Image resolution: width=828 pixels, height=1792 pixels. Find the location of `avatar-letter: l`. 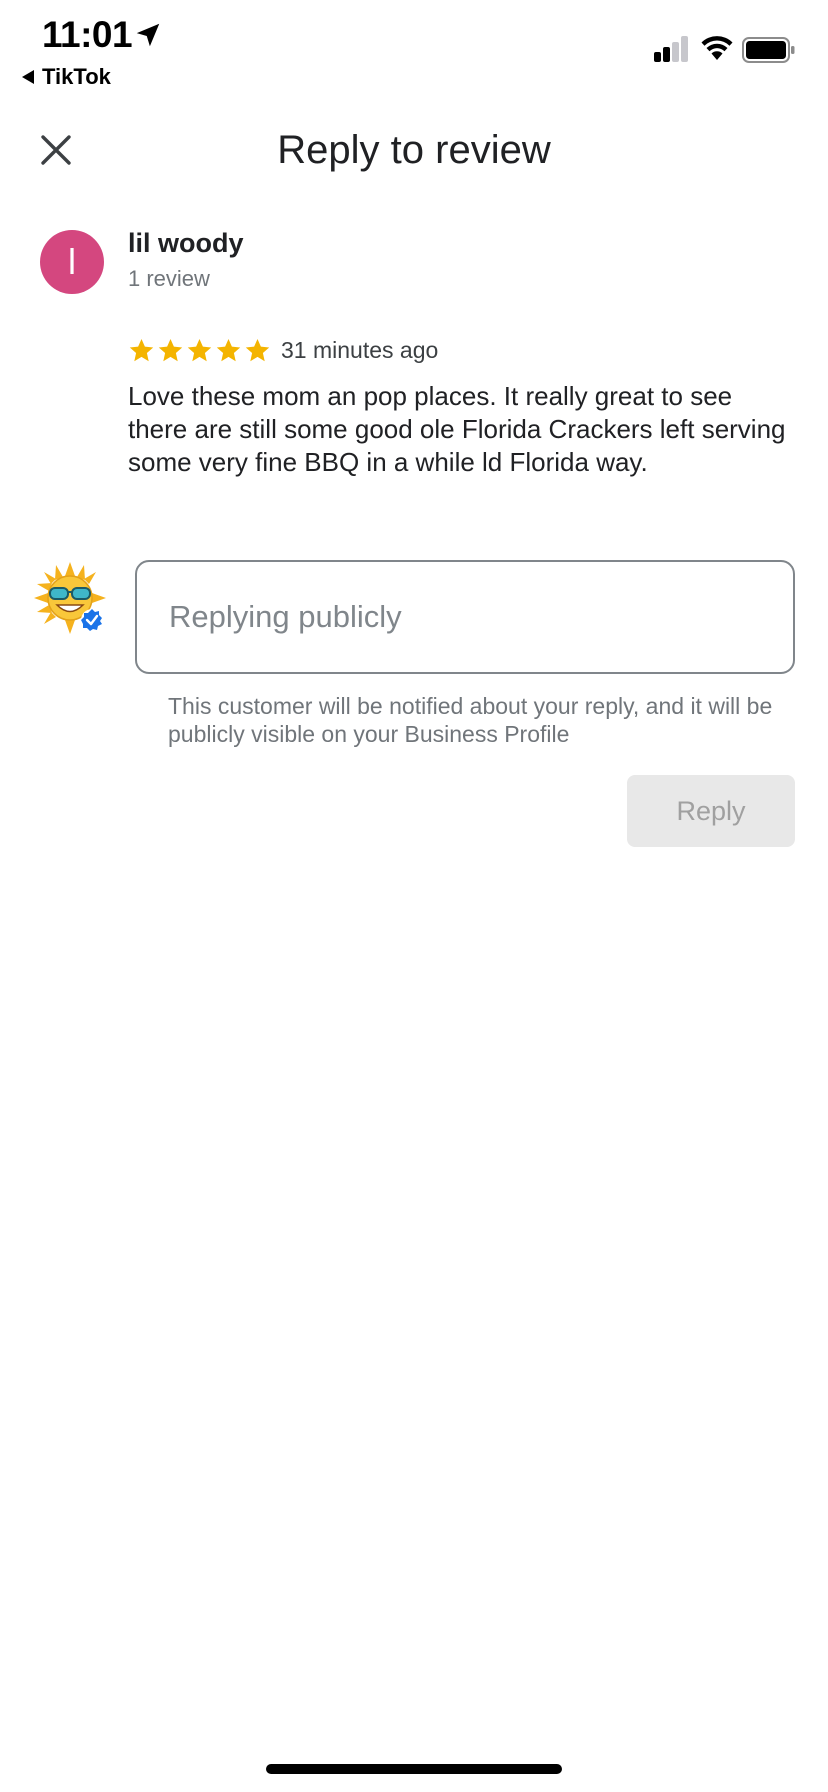

avatar-letter: l is located at coordinates (72, 261).